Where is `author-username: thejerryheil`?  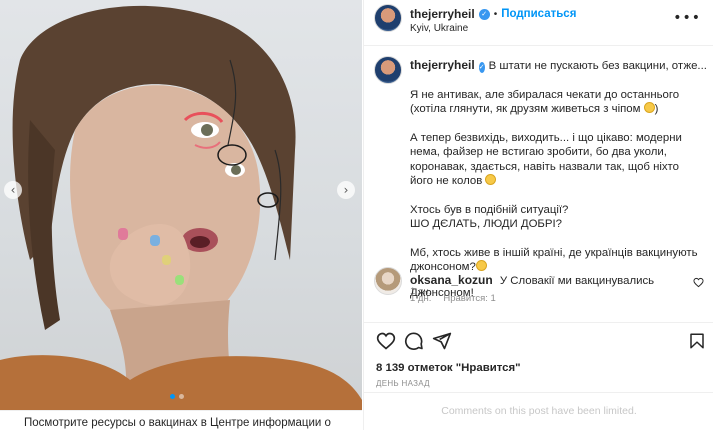 author-username: thejerryheil is located at coordinates (442, 14).